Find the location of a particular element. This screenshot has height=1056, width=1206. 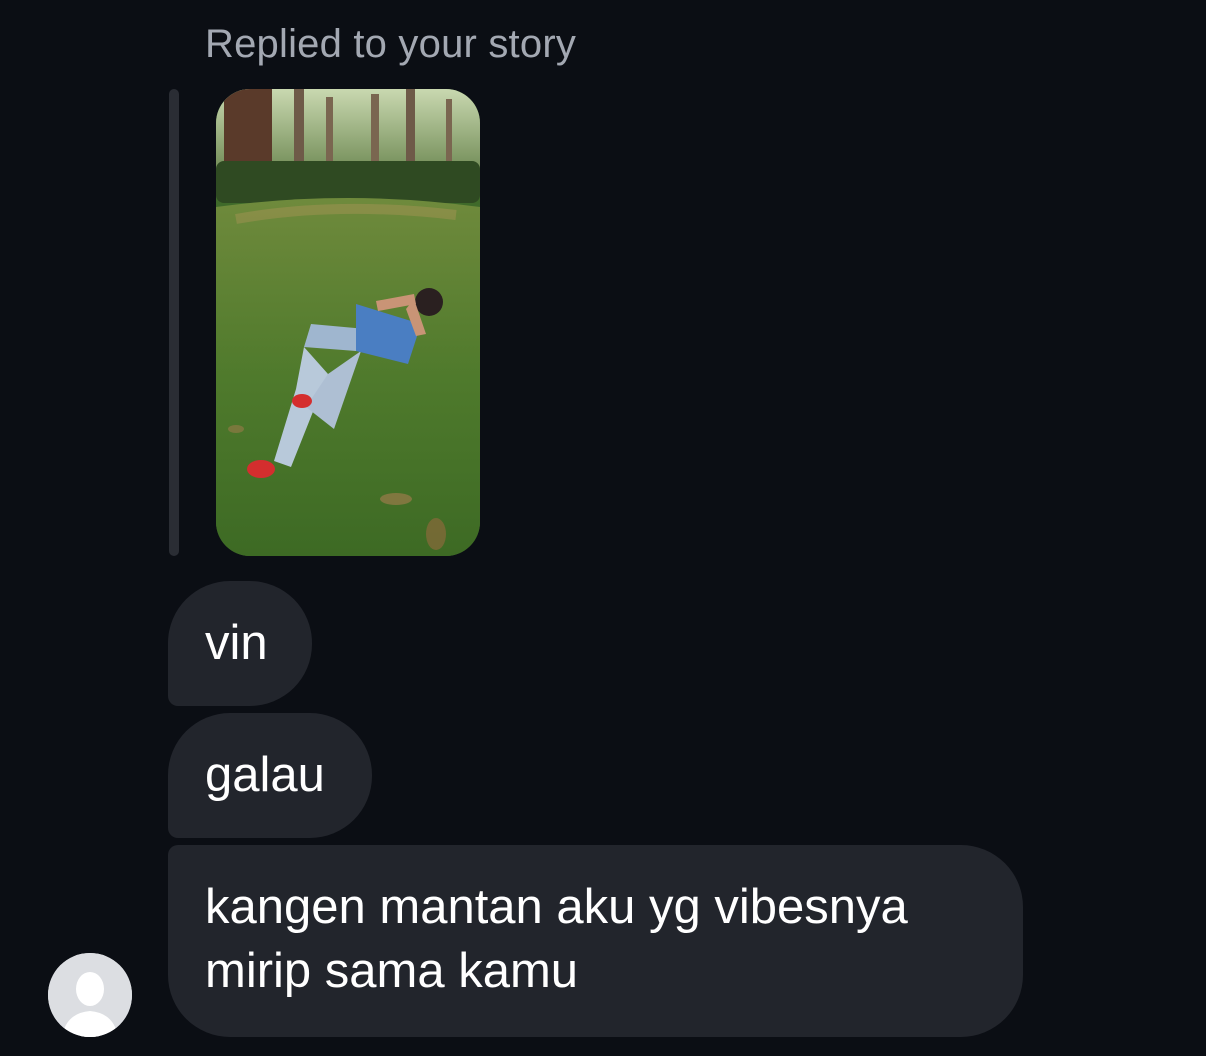

message-bubble: galau is located at coordinates (270, 775).